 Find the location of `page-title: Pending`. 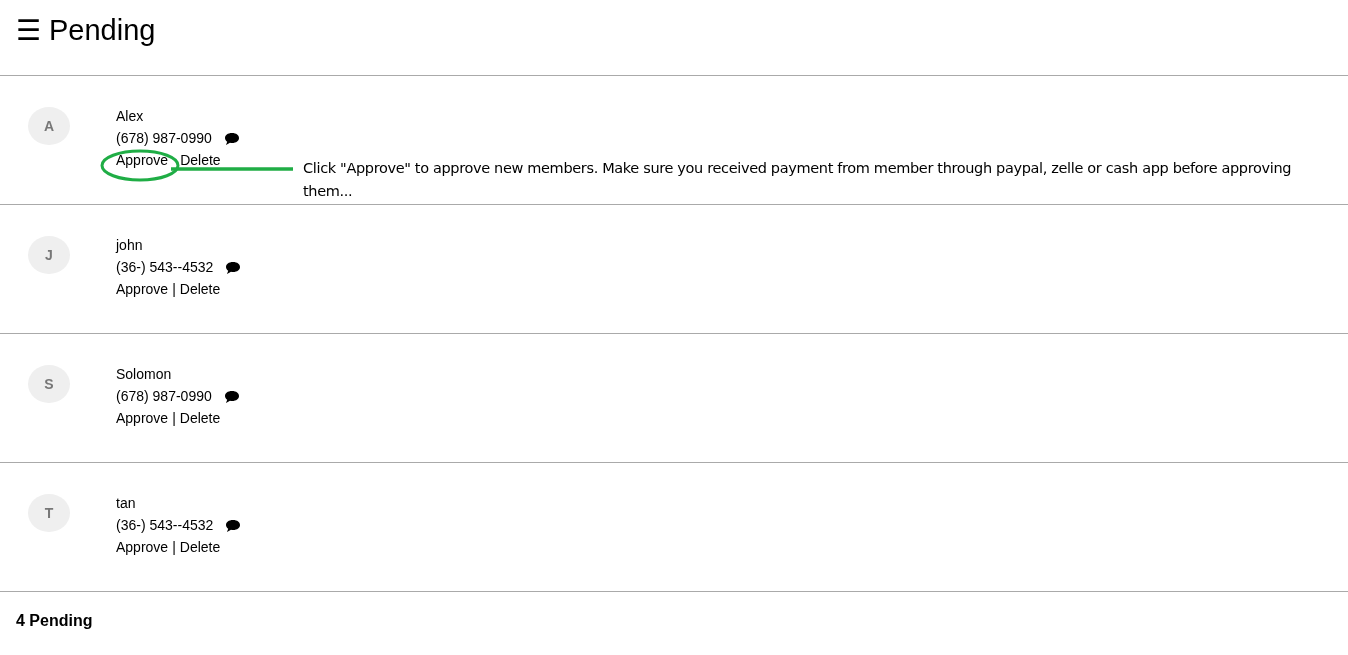

page-title: Pending is located at coordinates (102, 30).